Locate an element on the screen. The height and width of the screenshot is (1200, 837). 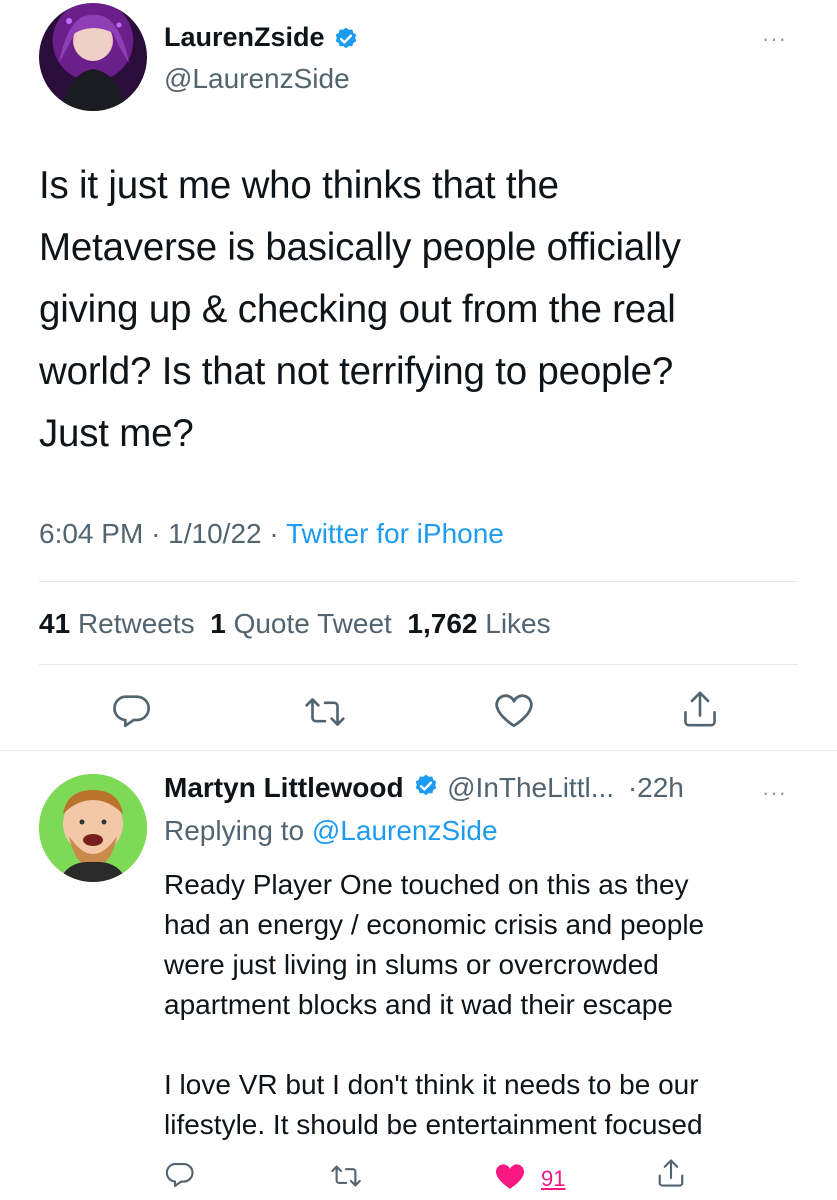
tweet-meta: 6:04 PM · 1/10/22 · Twitter for iPhone is located at coordinates (271, 534).